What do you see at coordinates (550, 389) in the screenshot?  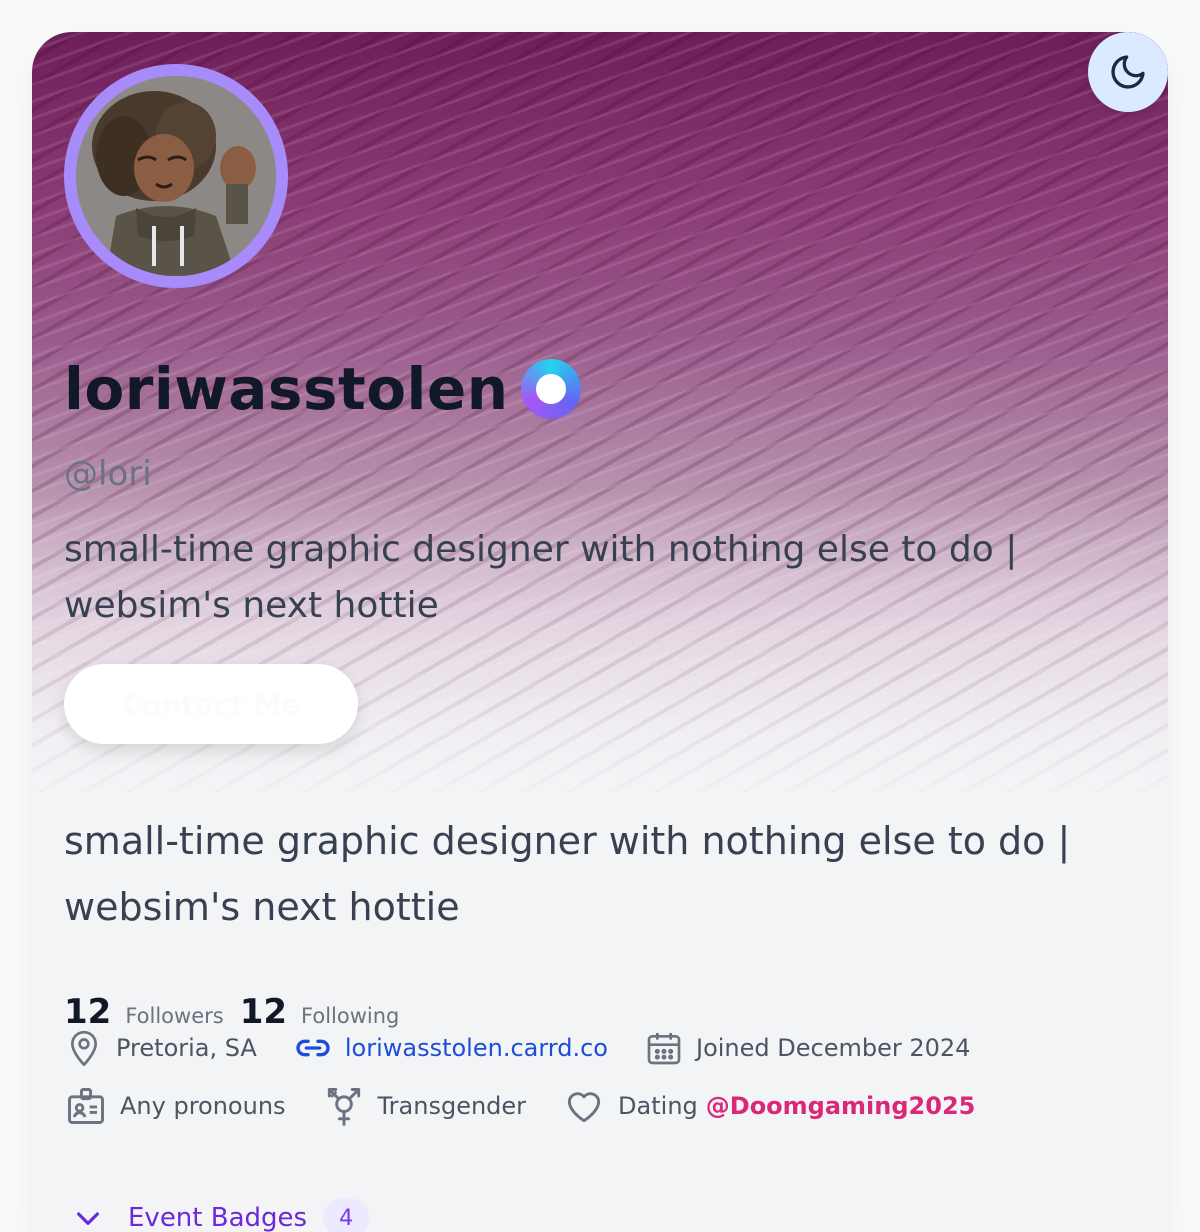 I see `verified-icon` at bounding box center [550, 389].